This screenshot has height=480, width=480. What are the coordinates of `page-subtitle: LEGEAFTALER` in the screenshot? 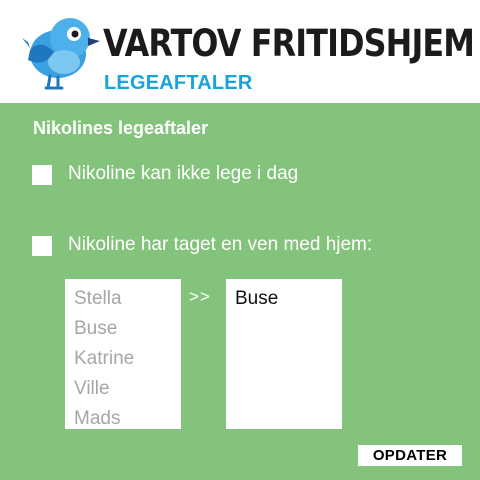 It's located at (178, 83).